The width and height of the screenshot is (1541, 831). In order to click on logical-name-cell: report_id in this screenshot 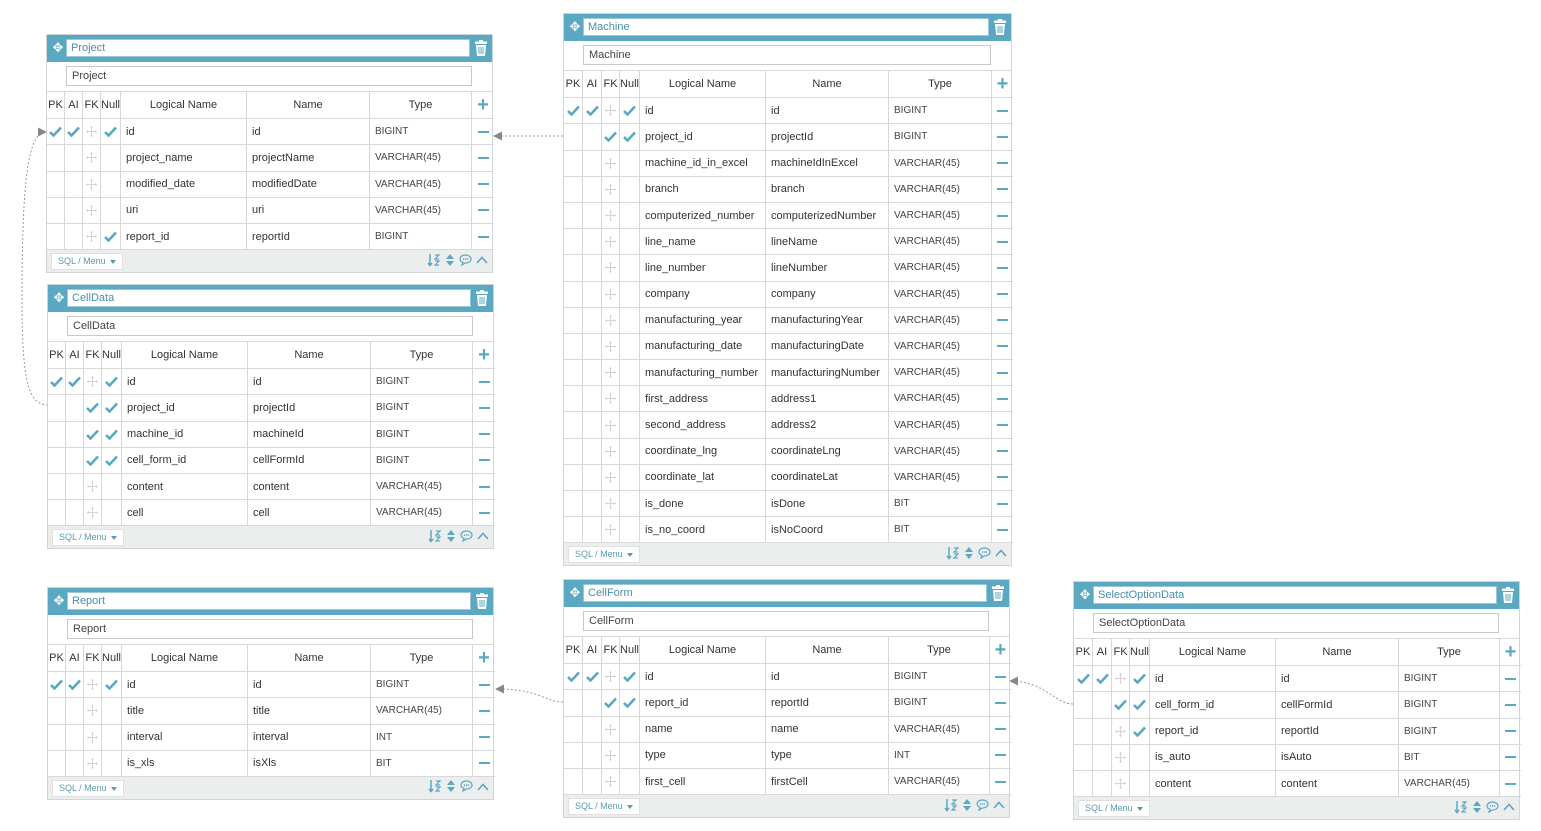, I will do `click(184, 237)`.